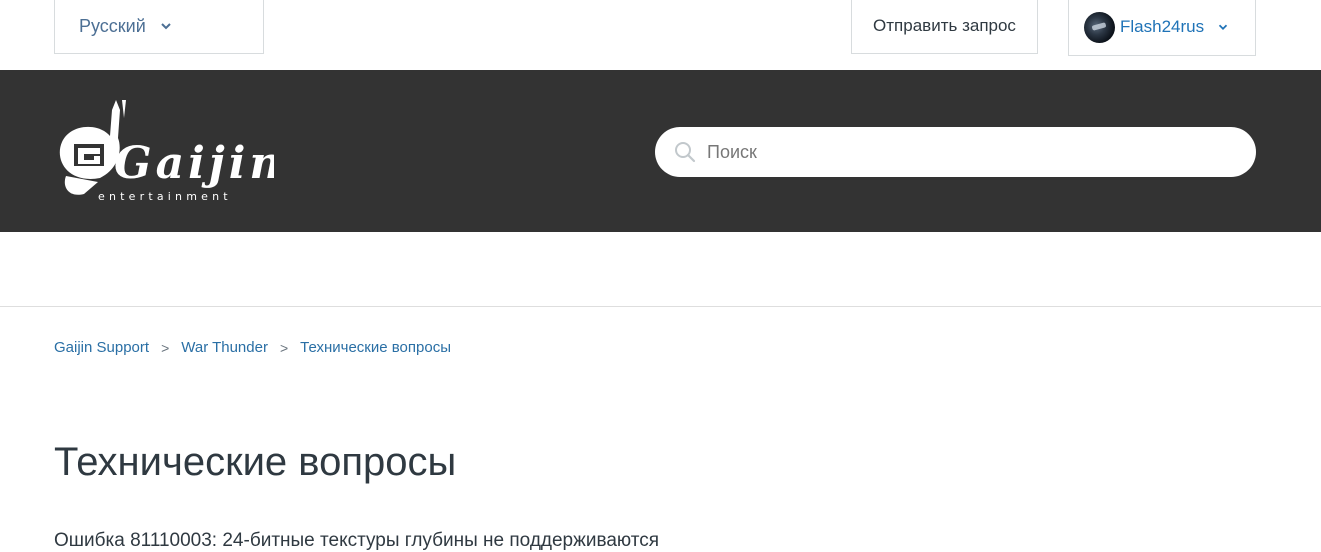 The width and height of the screenshot is (1321, 552). I want to click on breadcrumb-gaijin-support: Gaijin Support, so click(101, 347).